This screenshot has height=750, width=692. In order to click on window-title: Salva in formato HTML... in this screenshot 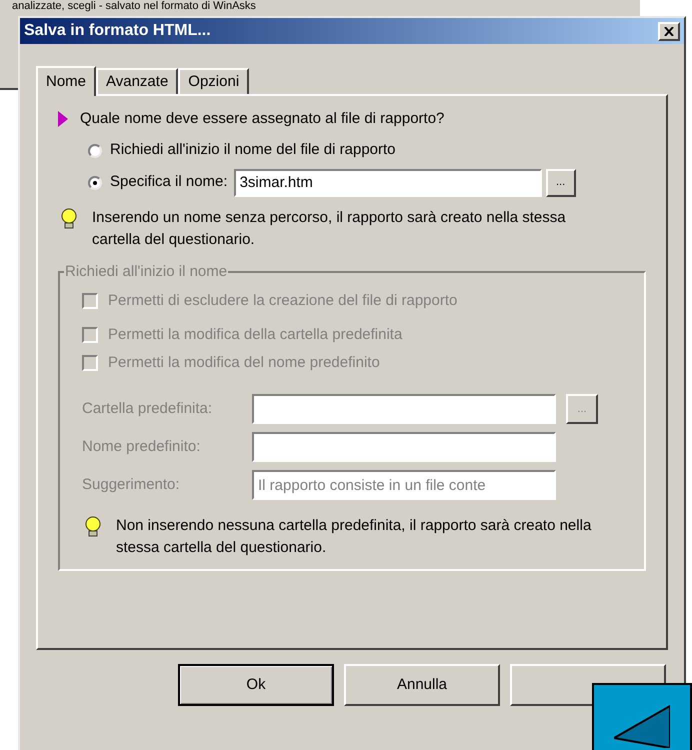, I will do `click(117, 31)`.